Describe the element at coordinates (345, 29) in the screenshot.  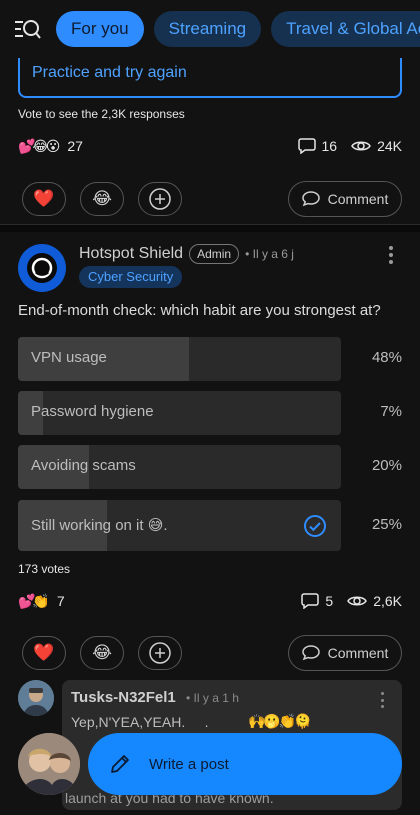
I see `tab-travel-global-access: Travel & Global Acces` at that location.